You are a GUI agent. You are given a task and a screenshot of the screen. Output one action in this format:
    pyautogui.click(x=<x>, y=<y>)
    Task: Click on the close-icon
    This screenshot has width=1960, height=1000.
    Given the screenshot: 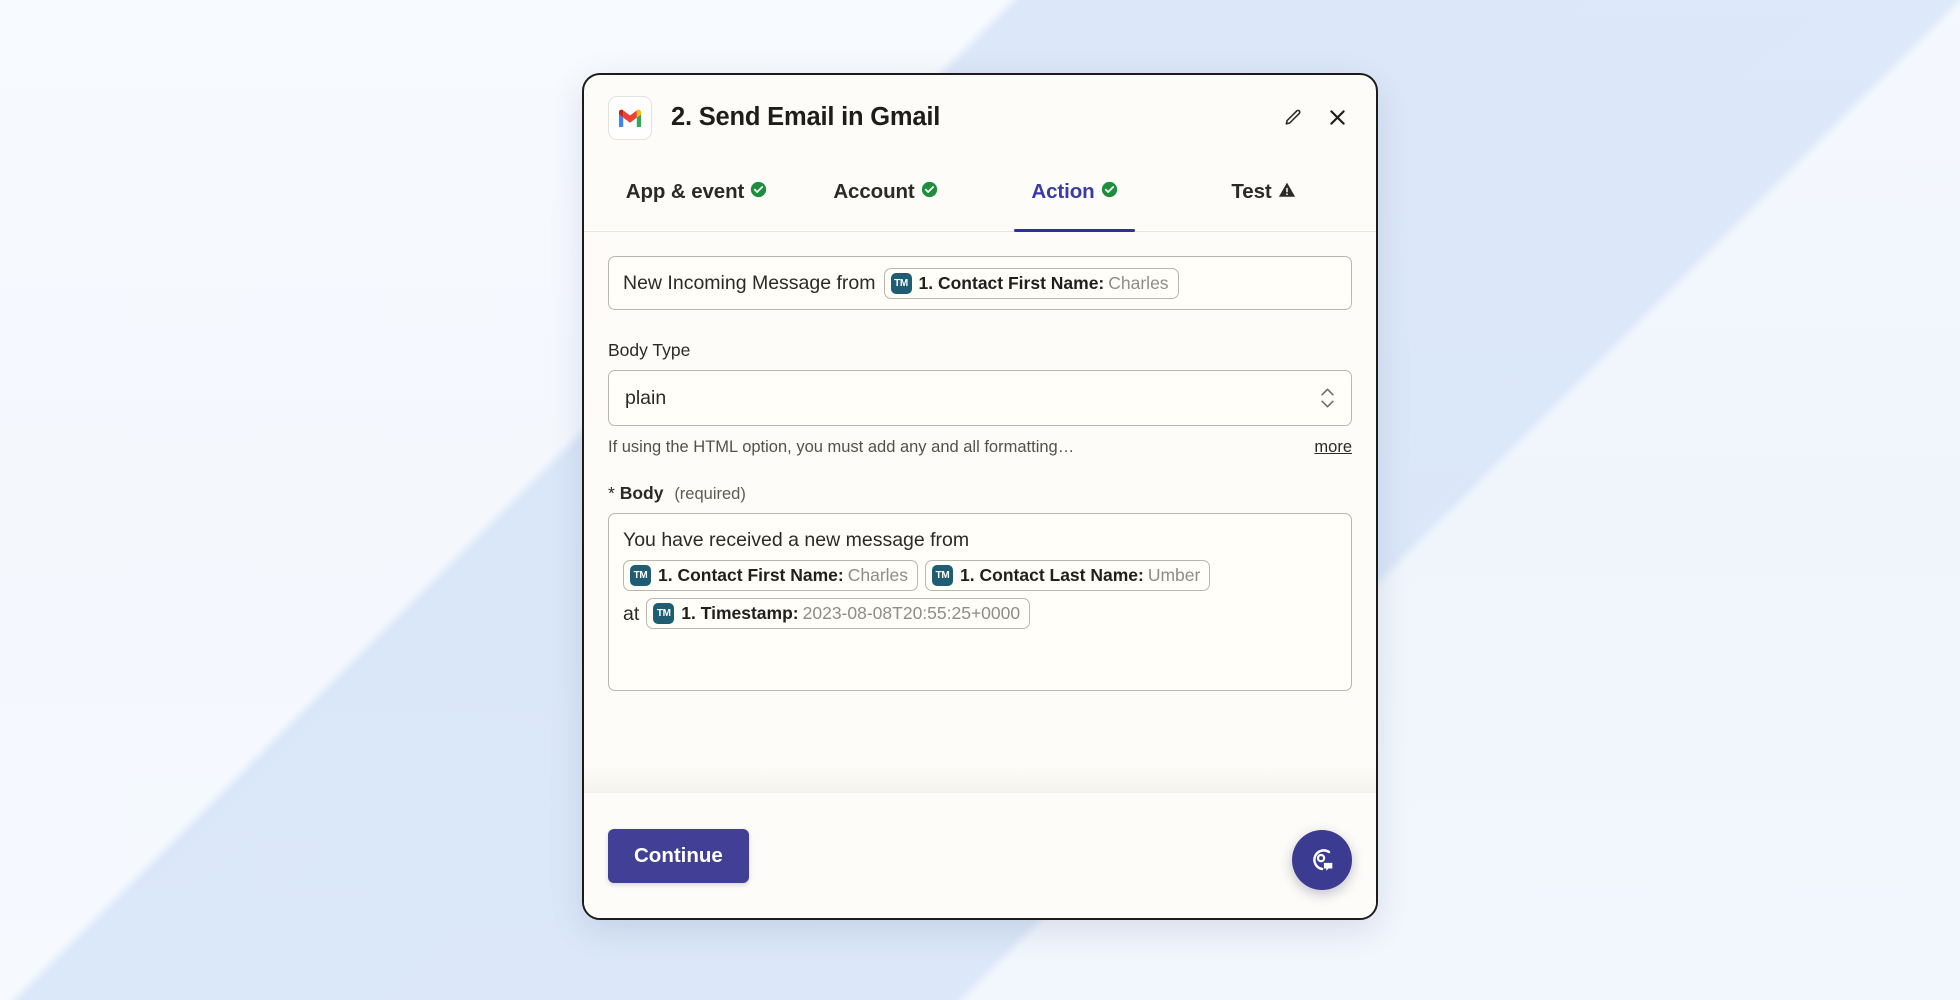 What is the action you would take?
    pyautogui.click(x=1337, y=118)
    